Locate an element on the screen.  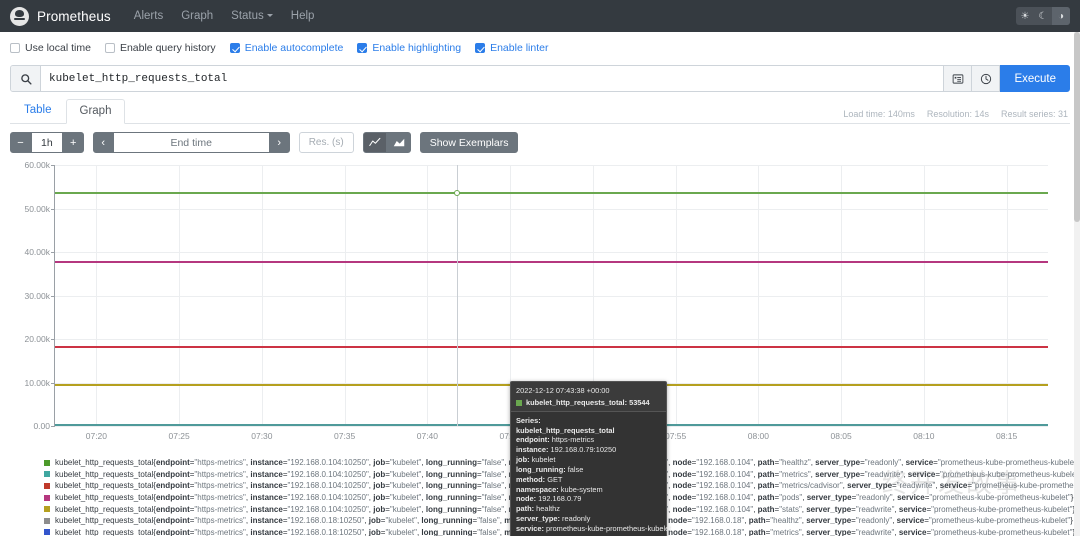
y-axis-tick-label: 60.00k is located at coordinates (39, 165).